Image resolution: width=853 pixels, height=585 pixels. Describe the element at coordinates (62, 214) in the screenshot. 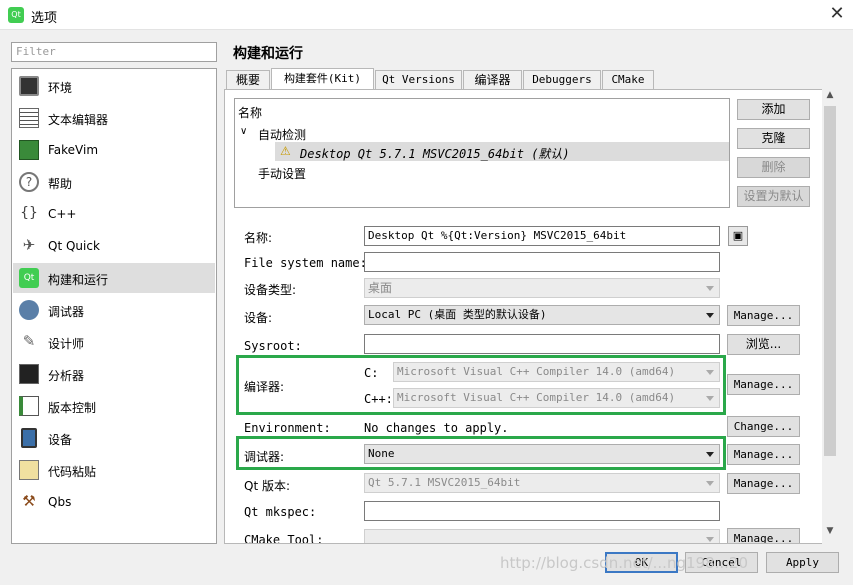

I see `sidebar-item-label: C++` at that location.